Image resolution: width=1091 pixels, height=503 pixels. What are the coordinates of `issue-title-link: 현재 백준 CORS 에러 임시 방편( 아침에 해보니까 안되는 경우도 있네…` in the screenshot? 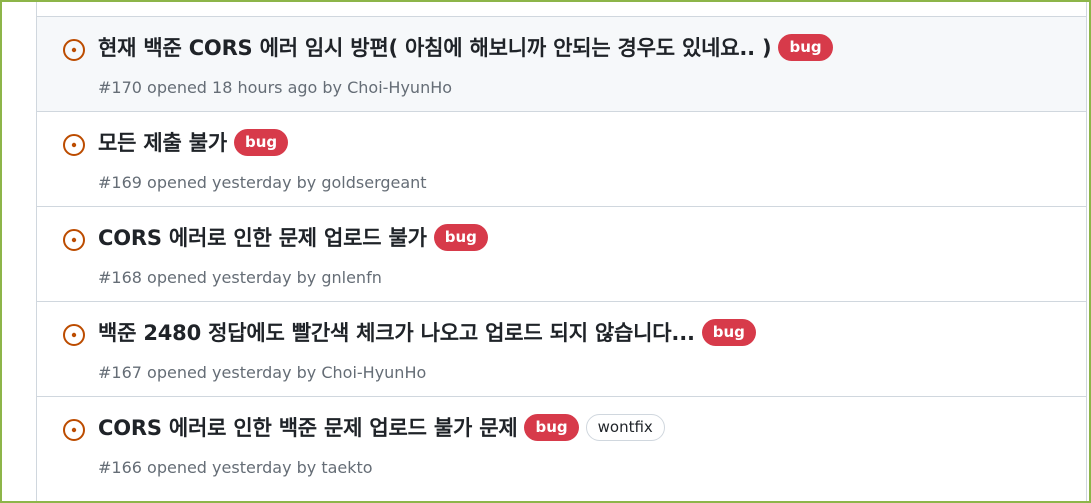 It's located at (435, 47).